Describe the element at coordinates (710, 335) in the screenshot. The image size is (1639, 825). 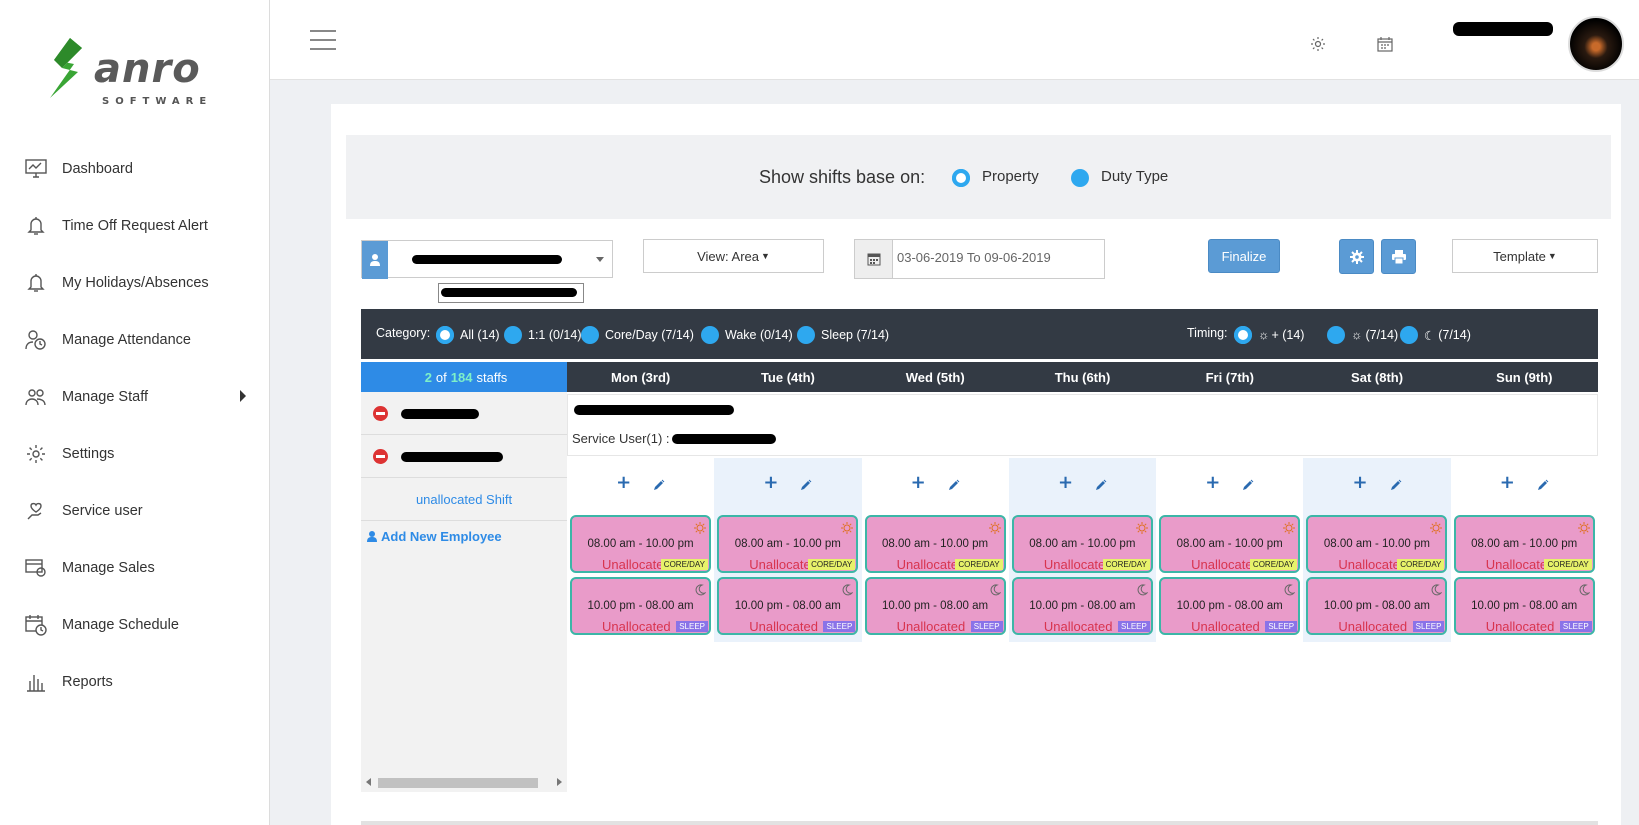
I see `radio-wake` at that location.